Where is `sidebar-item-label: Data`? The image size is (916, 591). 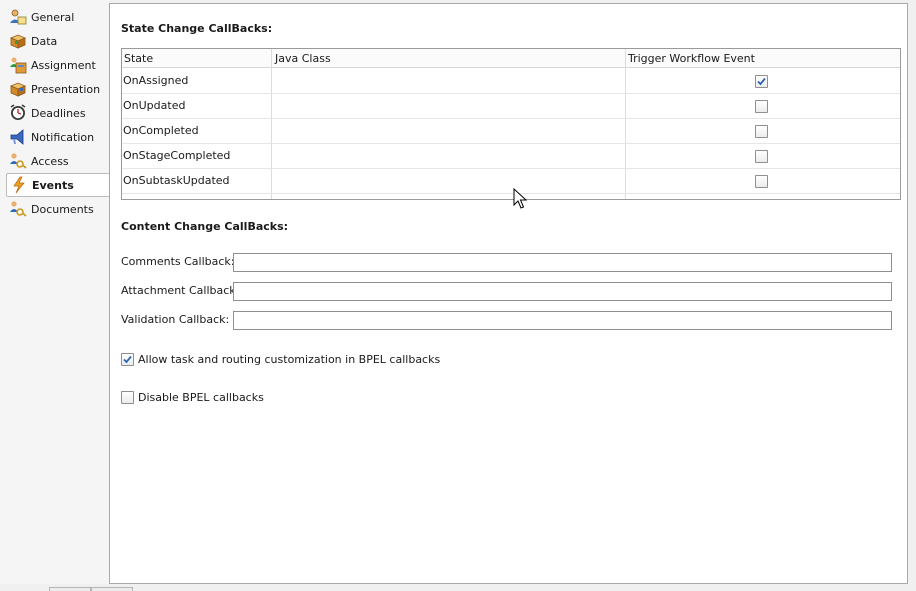
sidebar-item-label: Data is located at coordinates (44, 41).